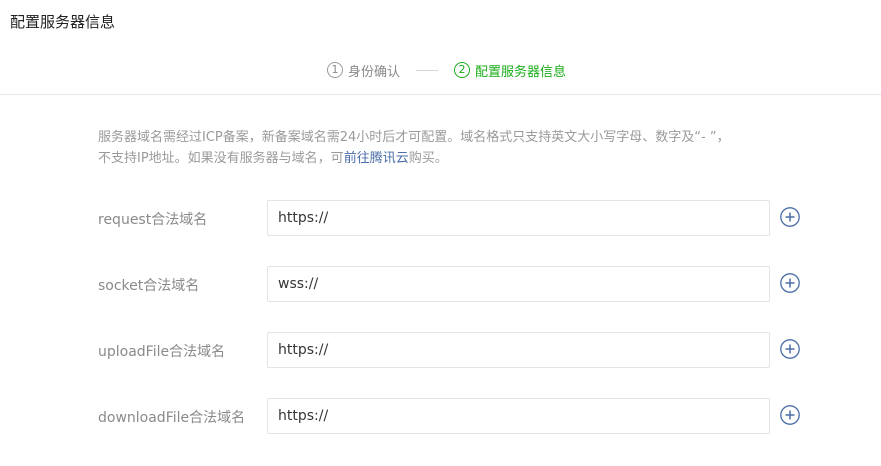 This screenshot has height=466, width=881. What do you see at coordinates (153, 220) in the screenshot?
I see `request-domain-label: request合法域名` at bounding box center [153, 220].